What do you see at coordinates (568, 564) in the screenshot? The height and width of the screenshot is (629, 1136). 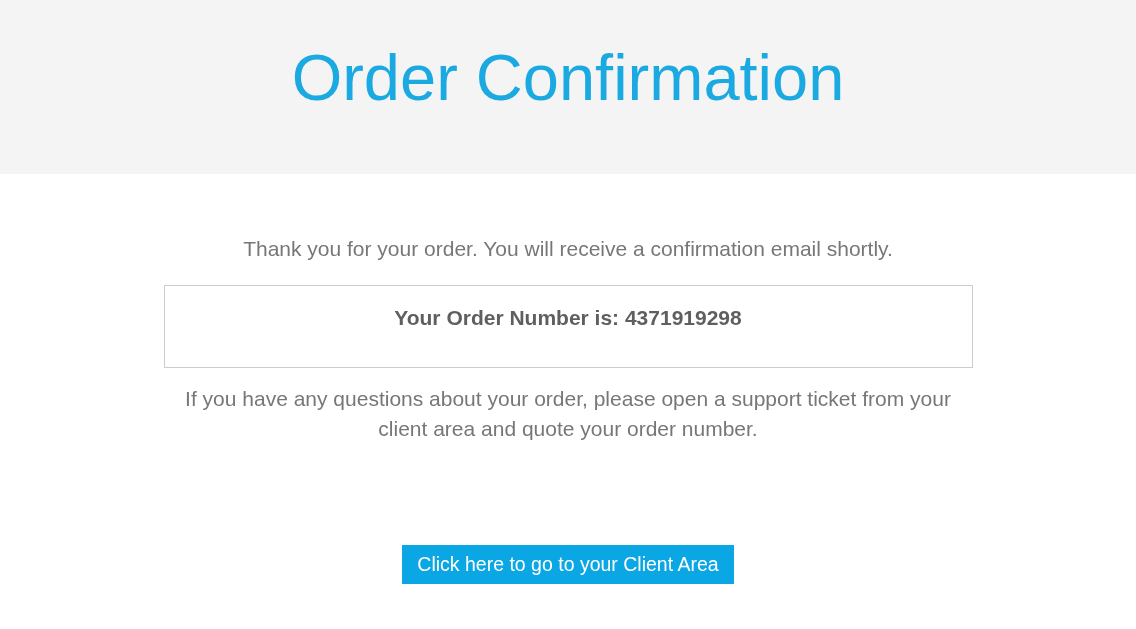 I see `client-area-button: Click here to go to your Client Area` at bounding box center [568, 564].